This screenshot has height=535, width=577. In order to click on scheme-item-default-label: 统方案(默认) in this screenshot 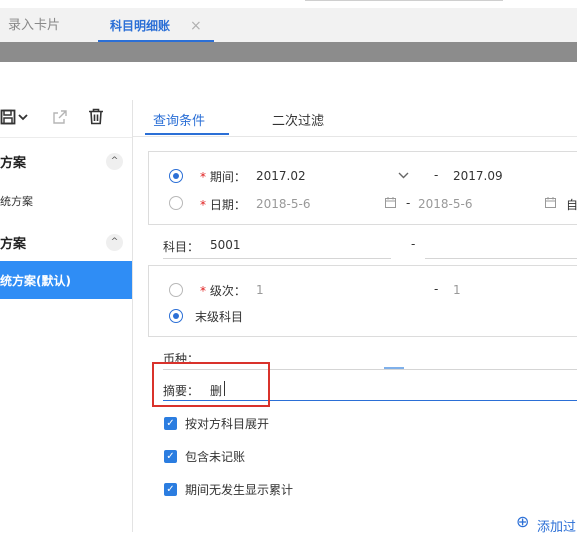, I will do `click(35, 281)`.